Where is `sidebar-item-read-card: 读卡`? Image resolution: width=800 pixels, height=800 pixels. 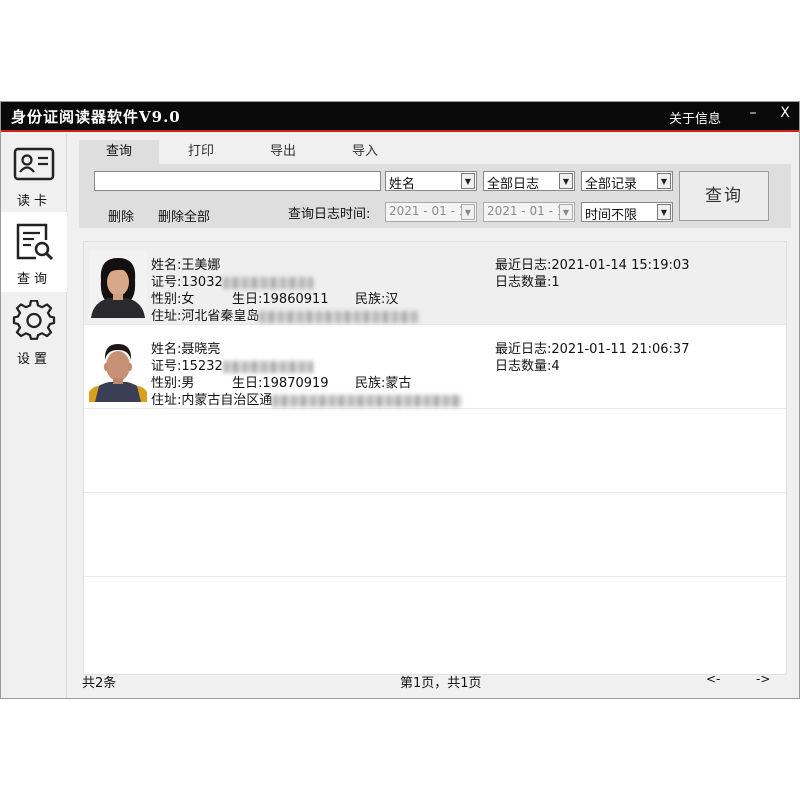 sidebar-item-read-card: 读卡 is located at coordinates (34, 174).